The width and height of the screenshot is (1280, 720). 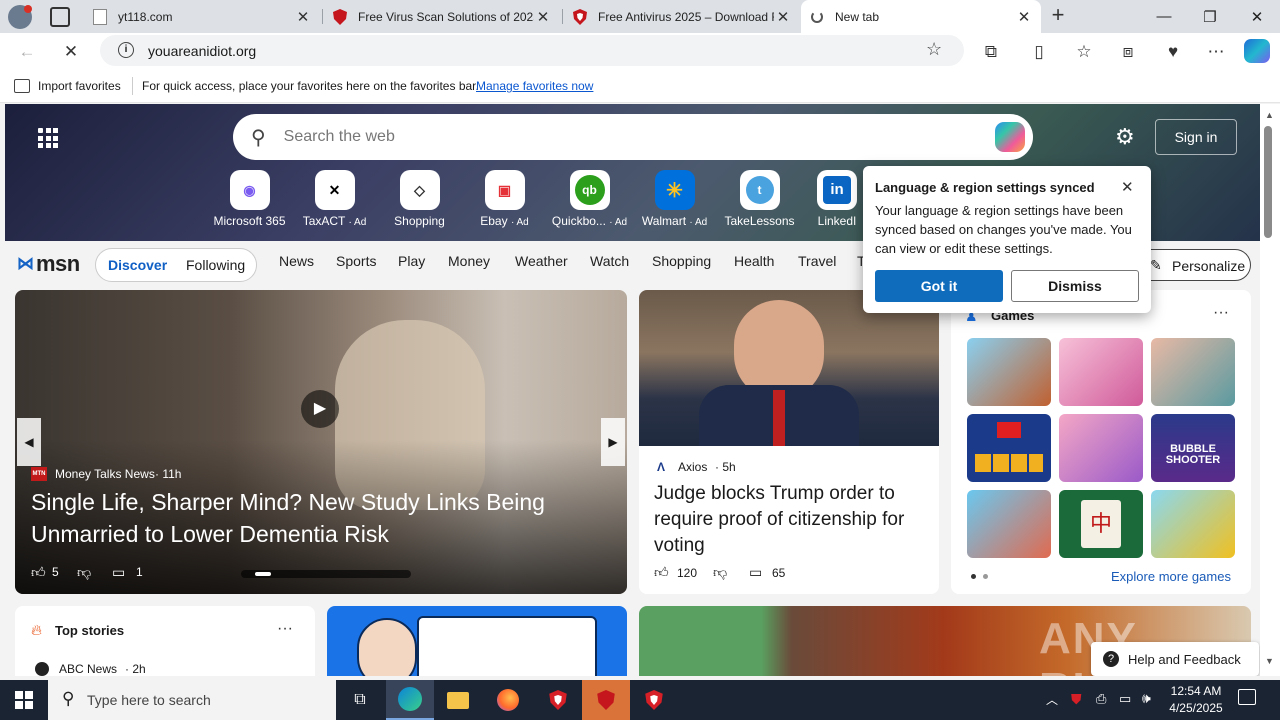 What do you see at coordinates (458, 700) in the screenshot?
I see `file-explorer-icon` at bounding box center [458, 700].